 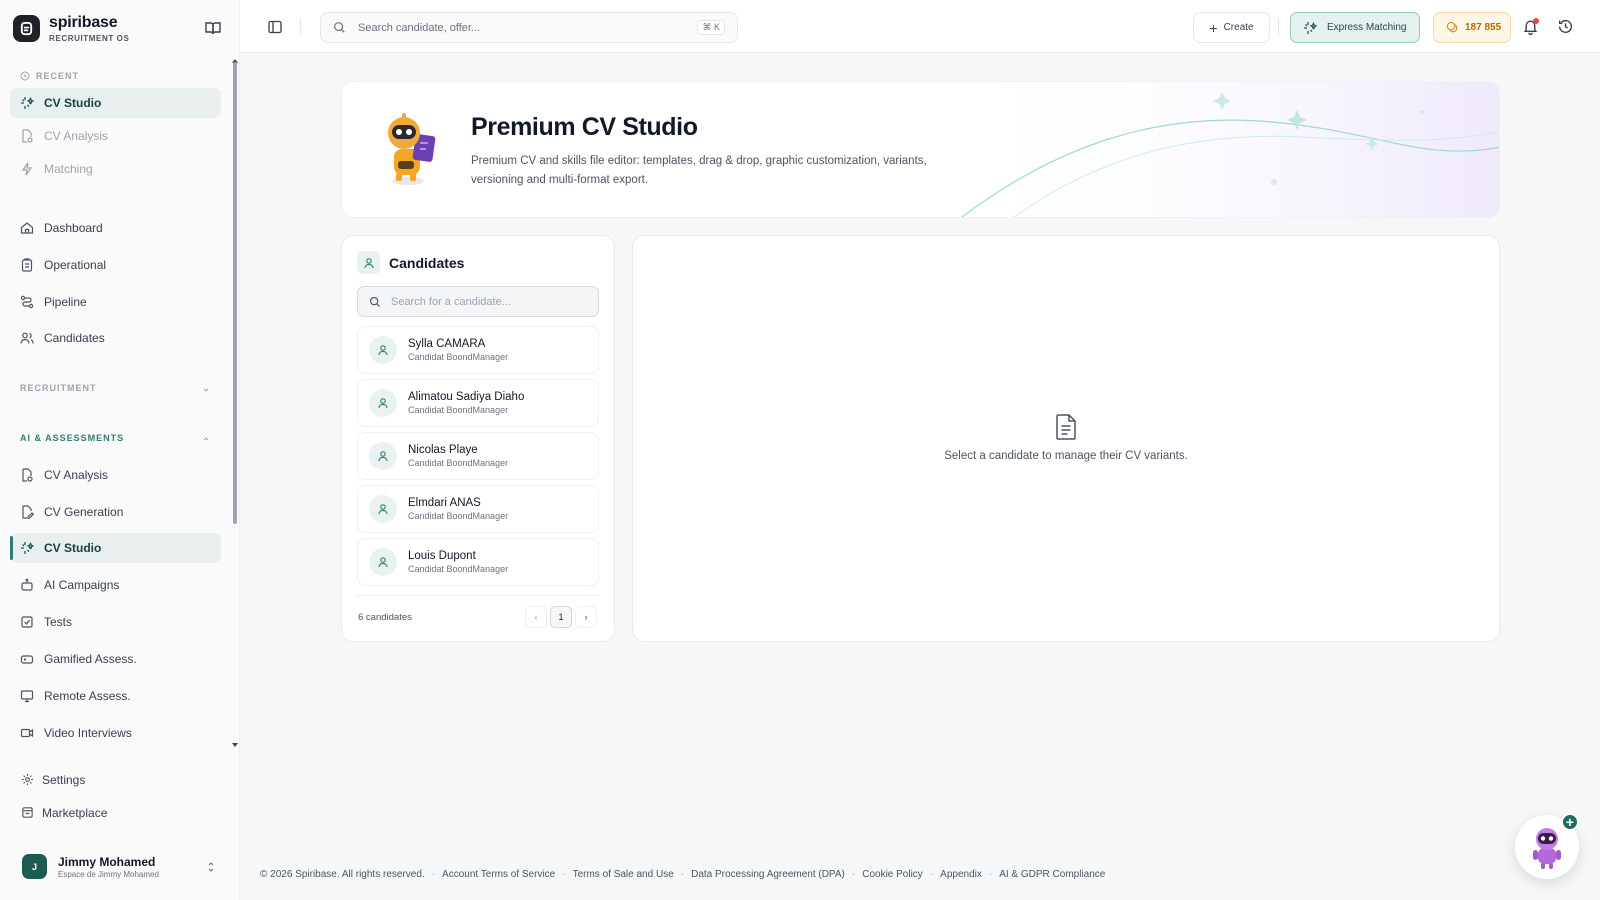 What do you see at coordinates (1367, 27) in the screenshot?
I see `express-matching-label: Express Matching` at bounding box center [1367, 27].